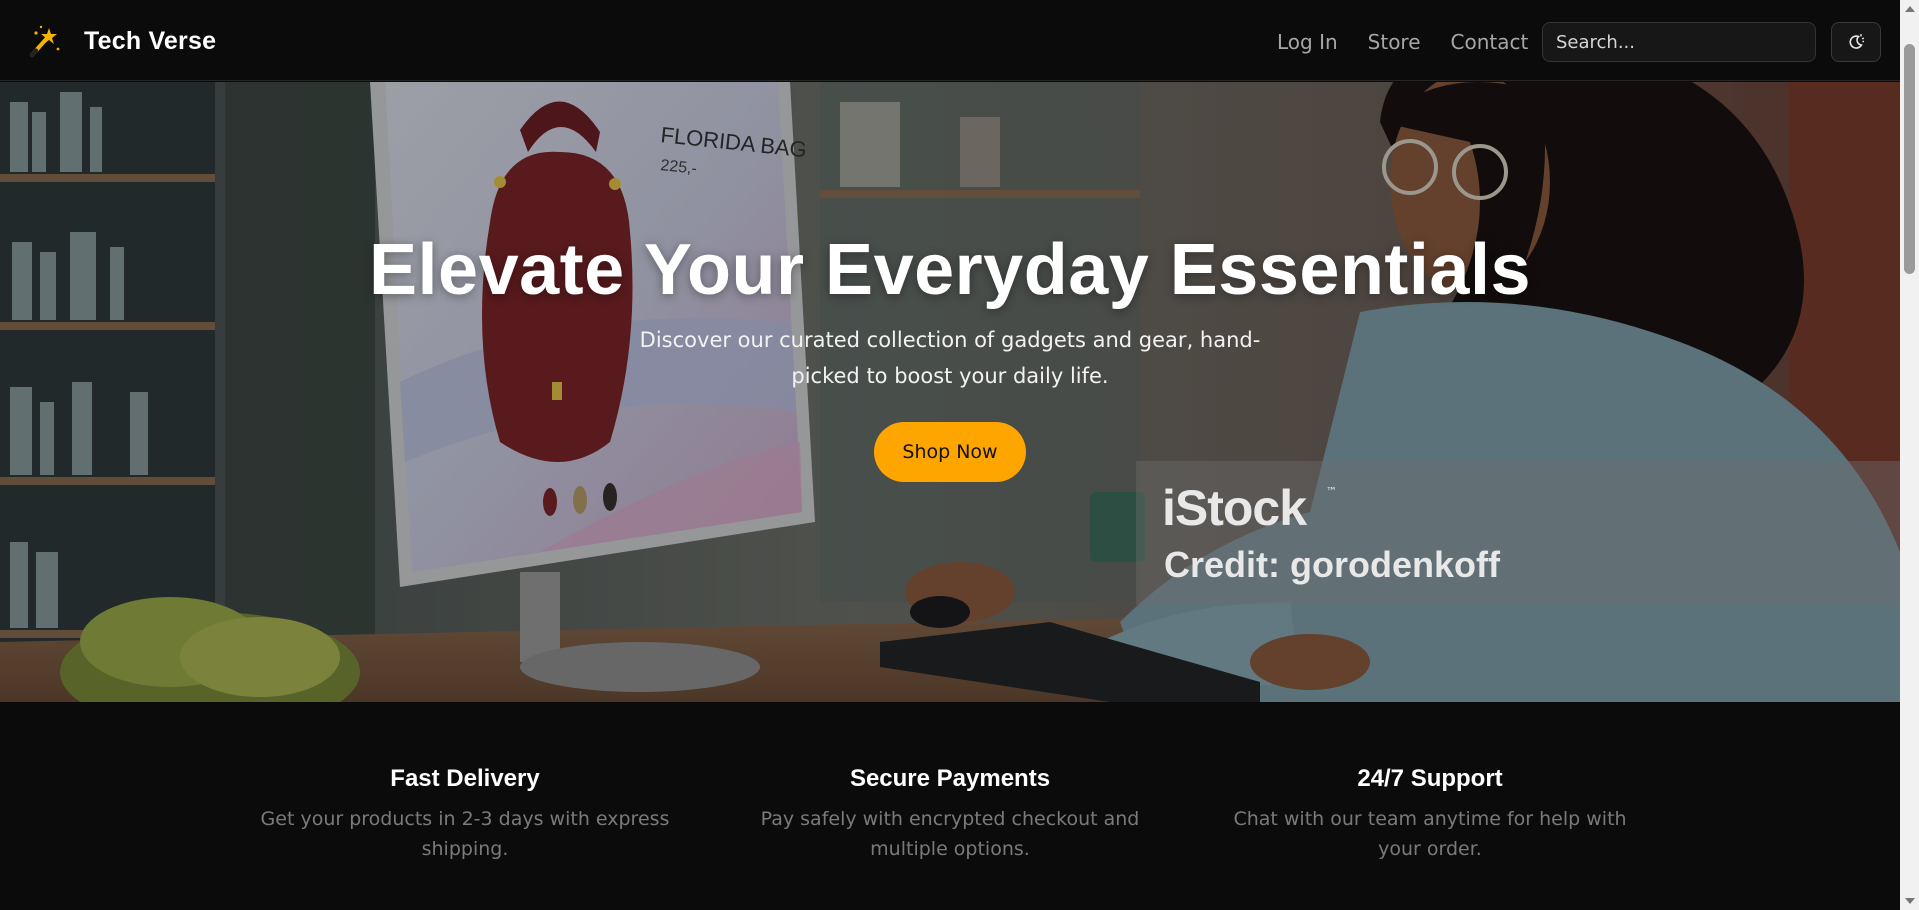 The width and height of the screenshot is (1919, 910). What do you see at coordinates (950, 778) in the screenshot?
I see `feature-title: Secure Payments` at bounding box center [950, 778].